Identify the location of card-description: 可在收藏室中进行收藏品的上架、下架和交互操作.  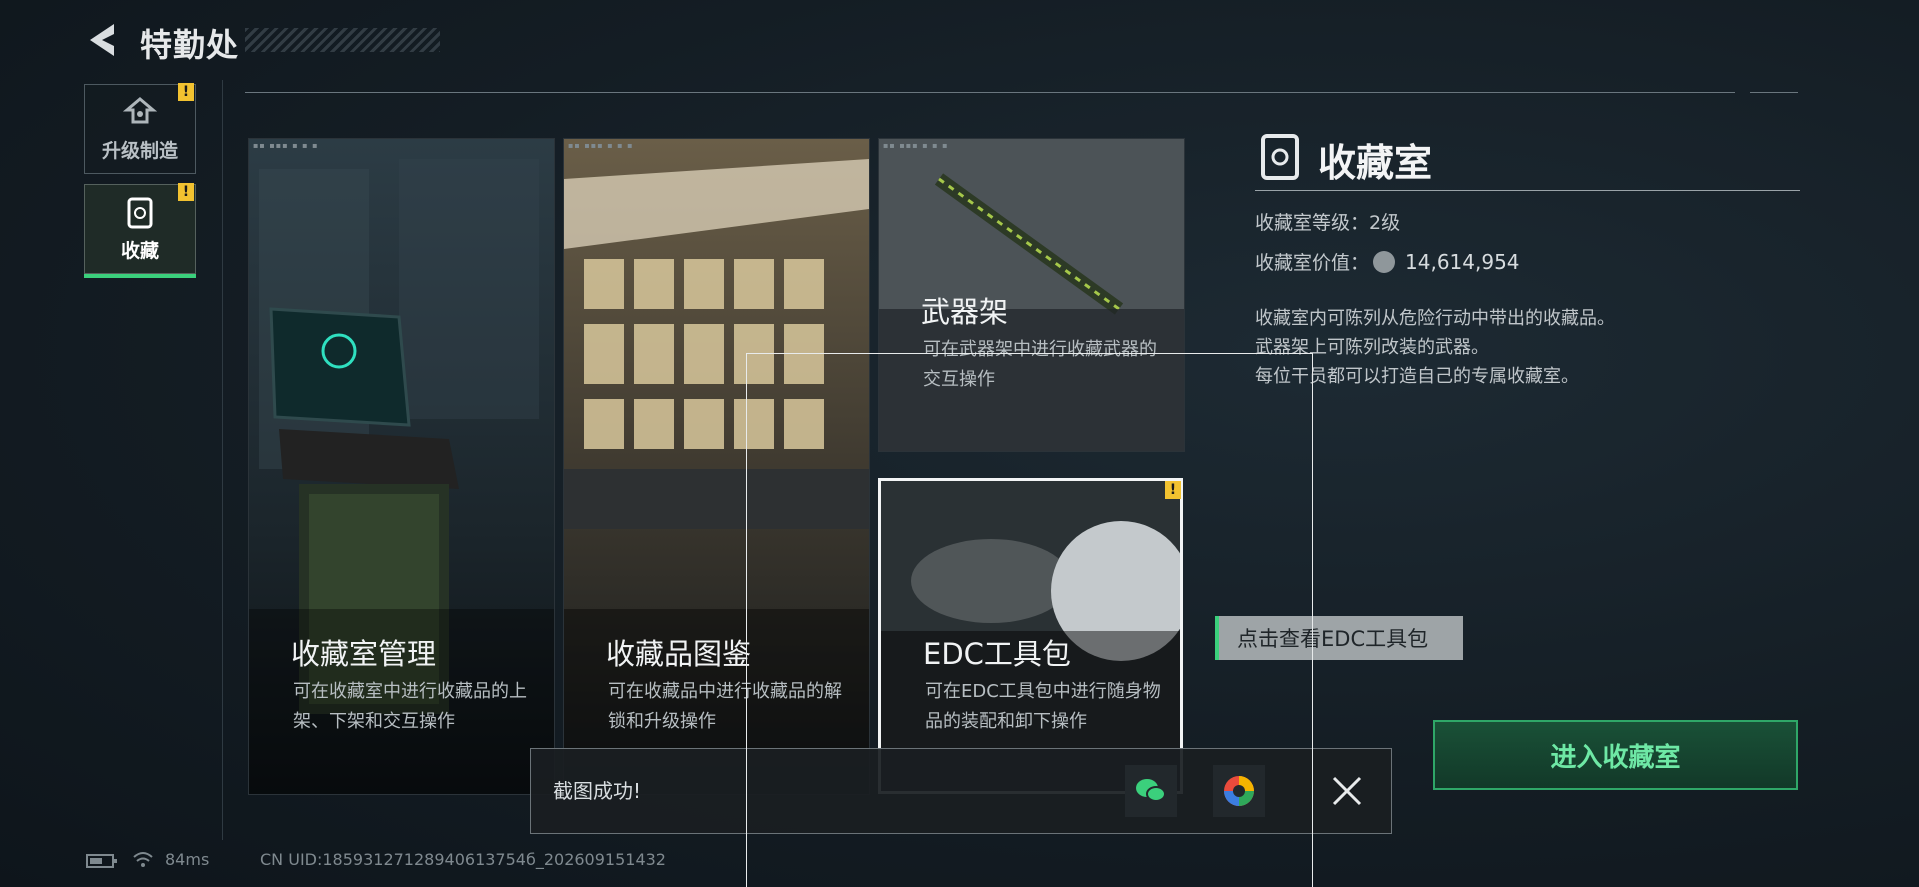
(410, 706).